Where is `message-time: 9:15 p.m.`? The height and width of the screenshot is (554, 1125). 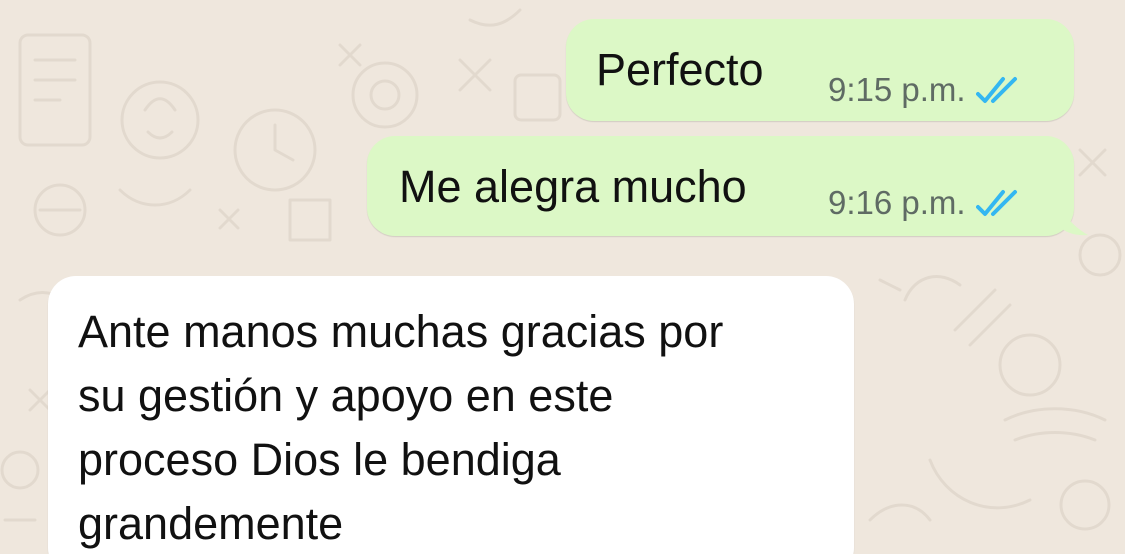 message-time: 9:15 p.m. is located at coordinates (897, 89).